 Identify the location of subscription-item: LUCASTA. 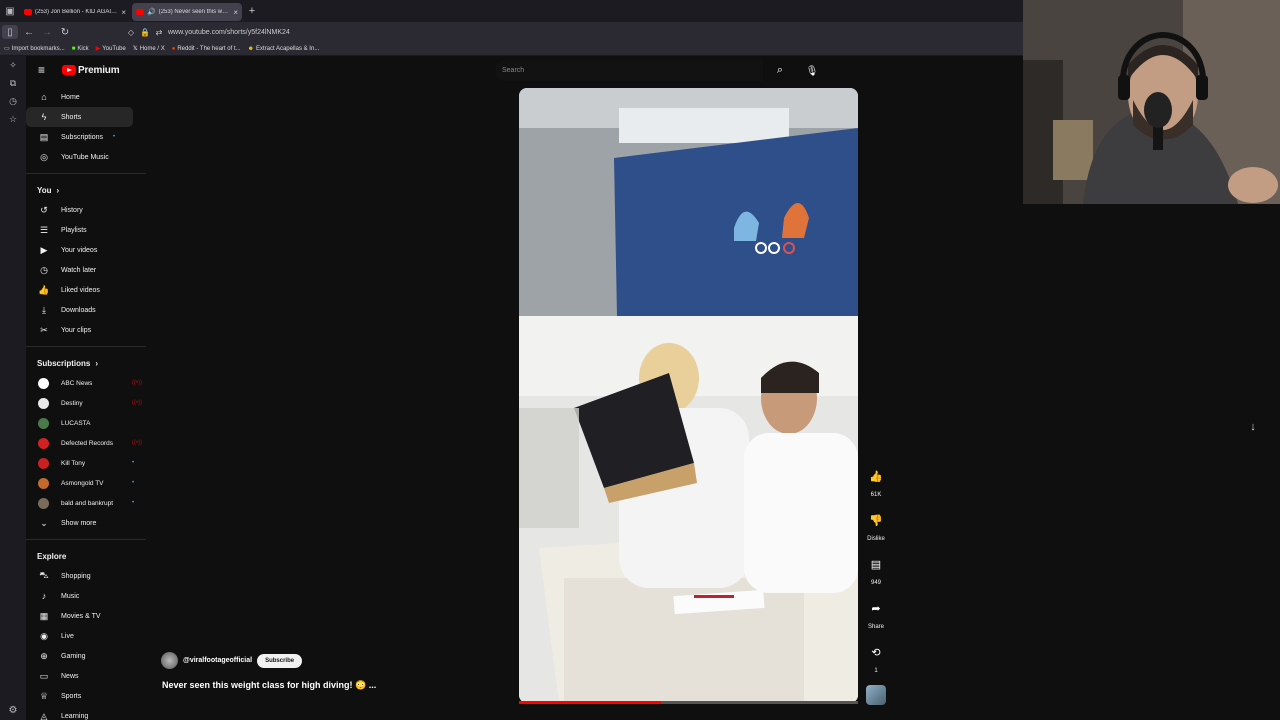
(86, 423).